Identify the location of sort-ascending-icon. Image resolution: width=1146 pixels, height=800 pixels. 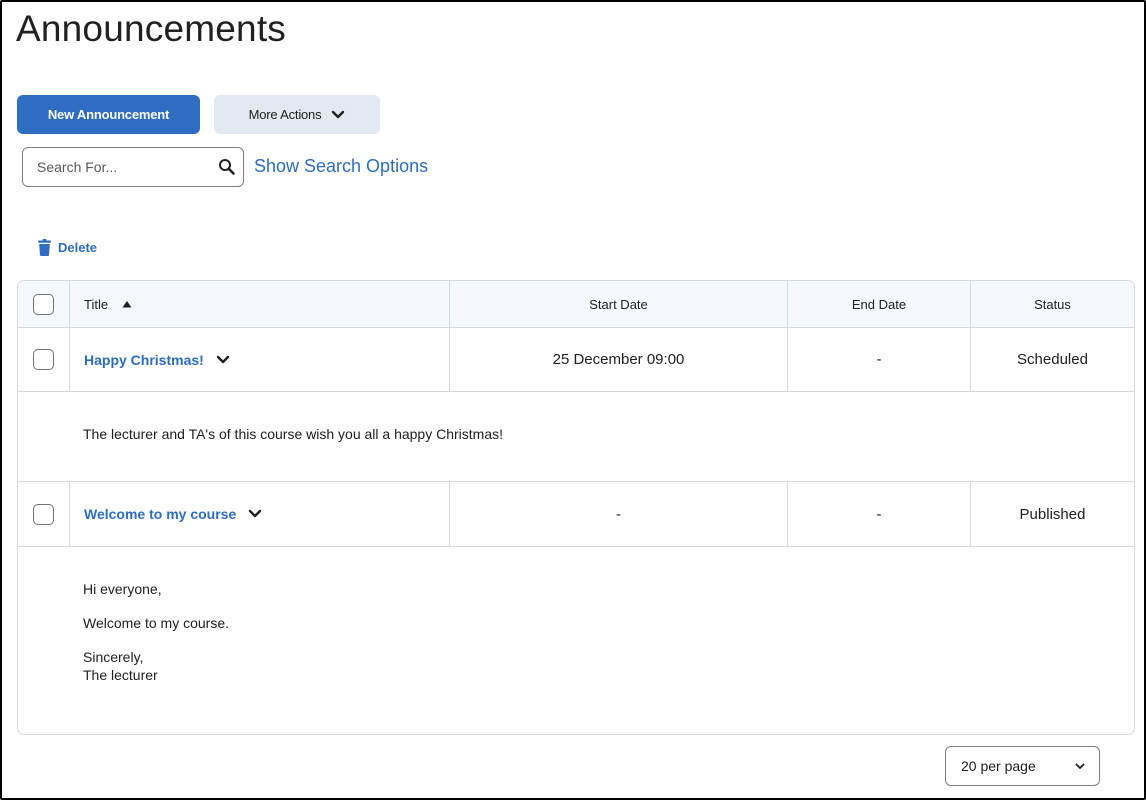
(127, 304).